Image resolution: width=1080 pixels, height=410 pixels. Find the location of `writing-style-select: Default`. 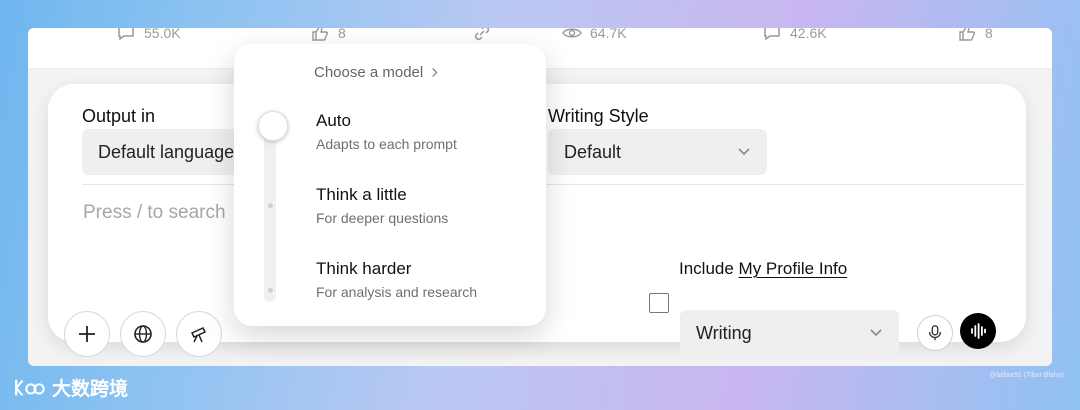

writing-style-select: Default is located at coordinates (657, 152).